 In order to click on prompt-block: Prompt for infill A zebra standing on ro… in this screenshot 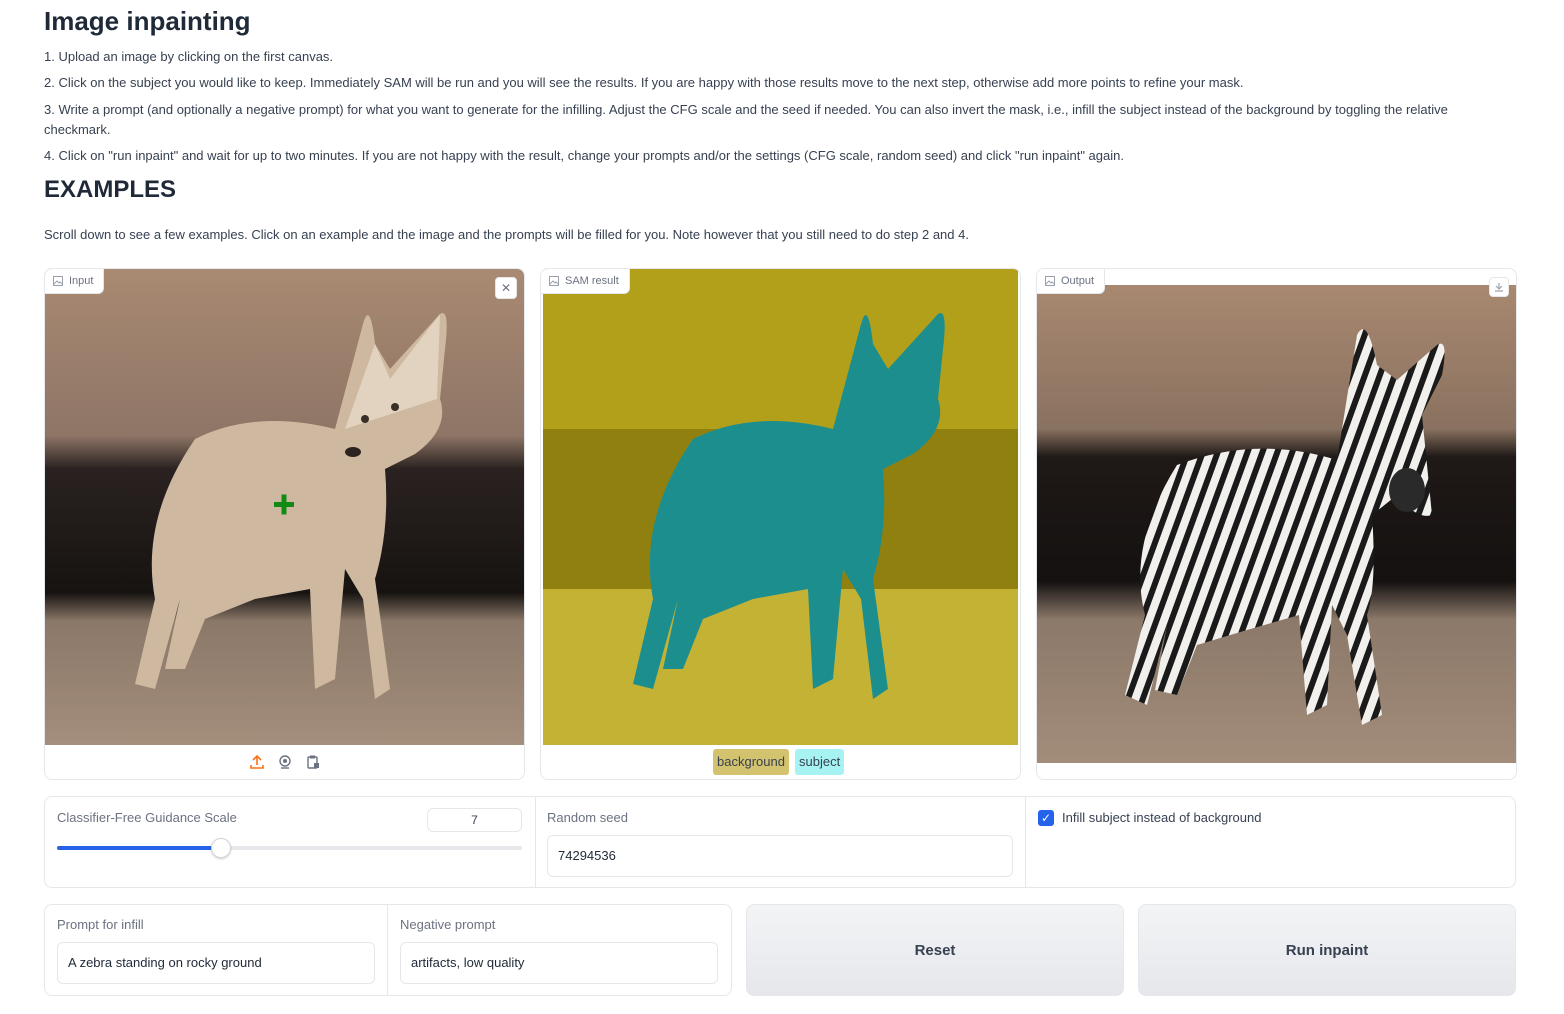, I will do `click(216, 950)`.